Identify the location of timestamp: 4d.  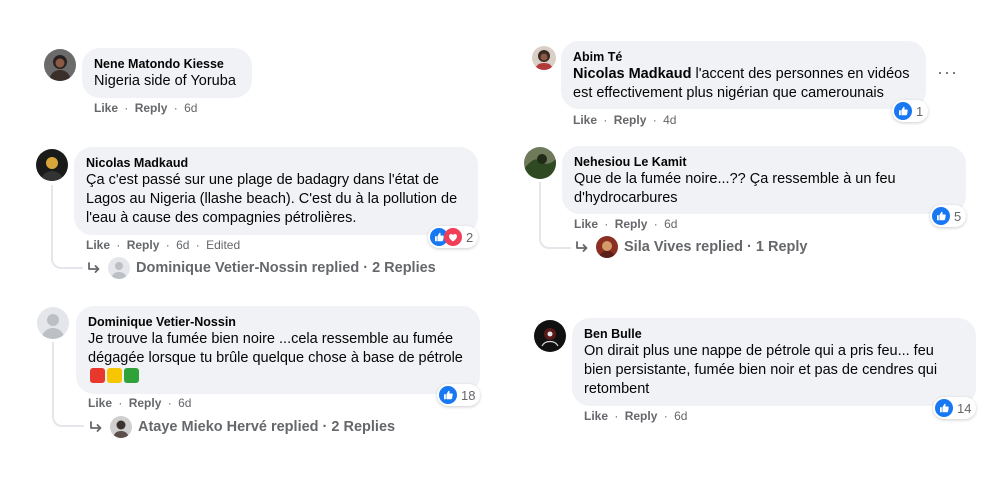
(669, 120).